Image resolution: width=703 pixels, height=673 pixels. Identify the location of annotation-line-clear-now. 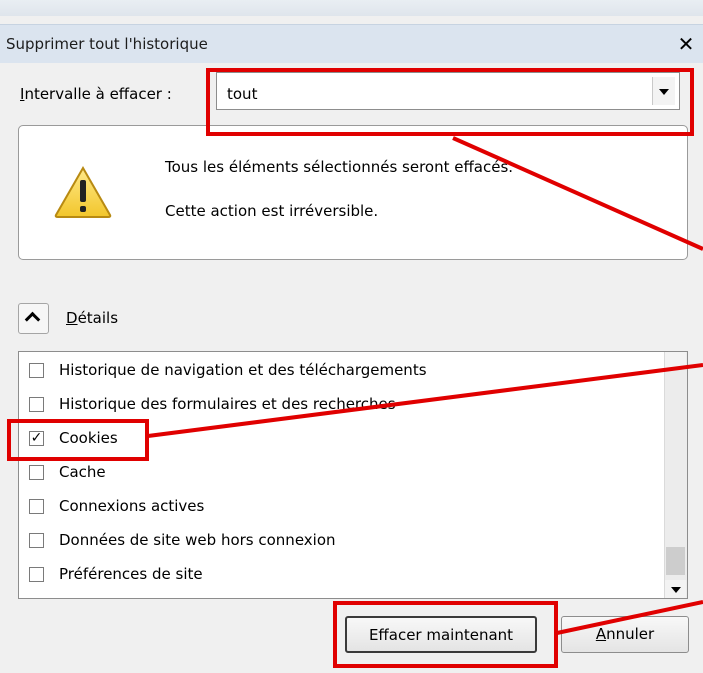
(629, 617).